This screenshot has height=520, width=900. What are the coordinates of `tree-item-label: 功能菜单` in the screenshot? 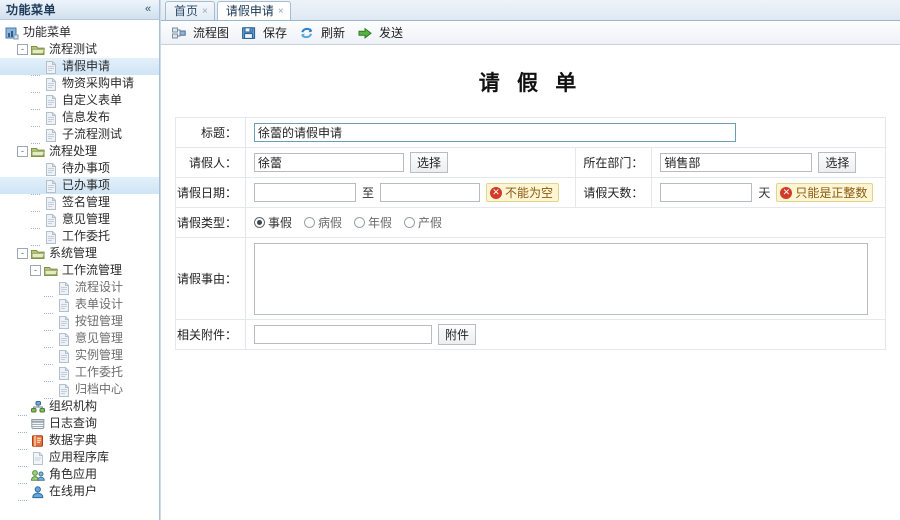 It's located at (47, 32).